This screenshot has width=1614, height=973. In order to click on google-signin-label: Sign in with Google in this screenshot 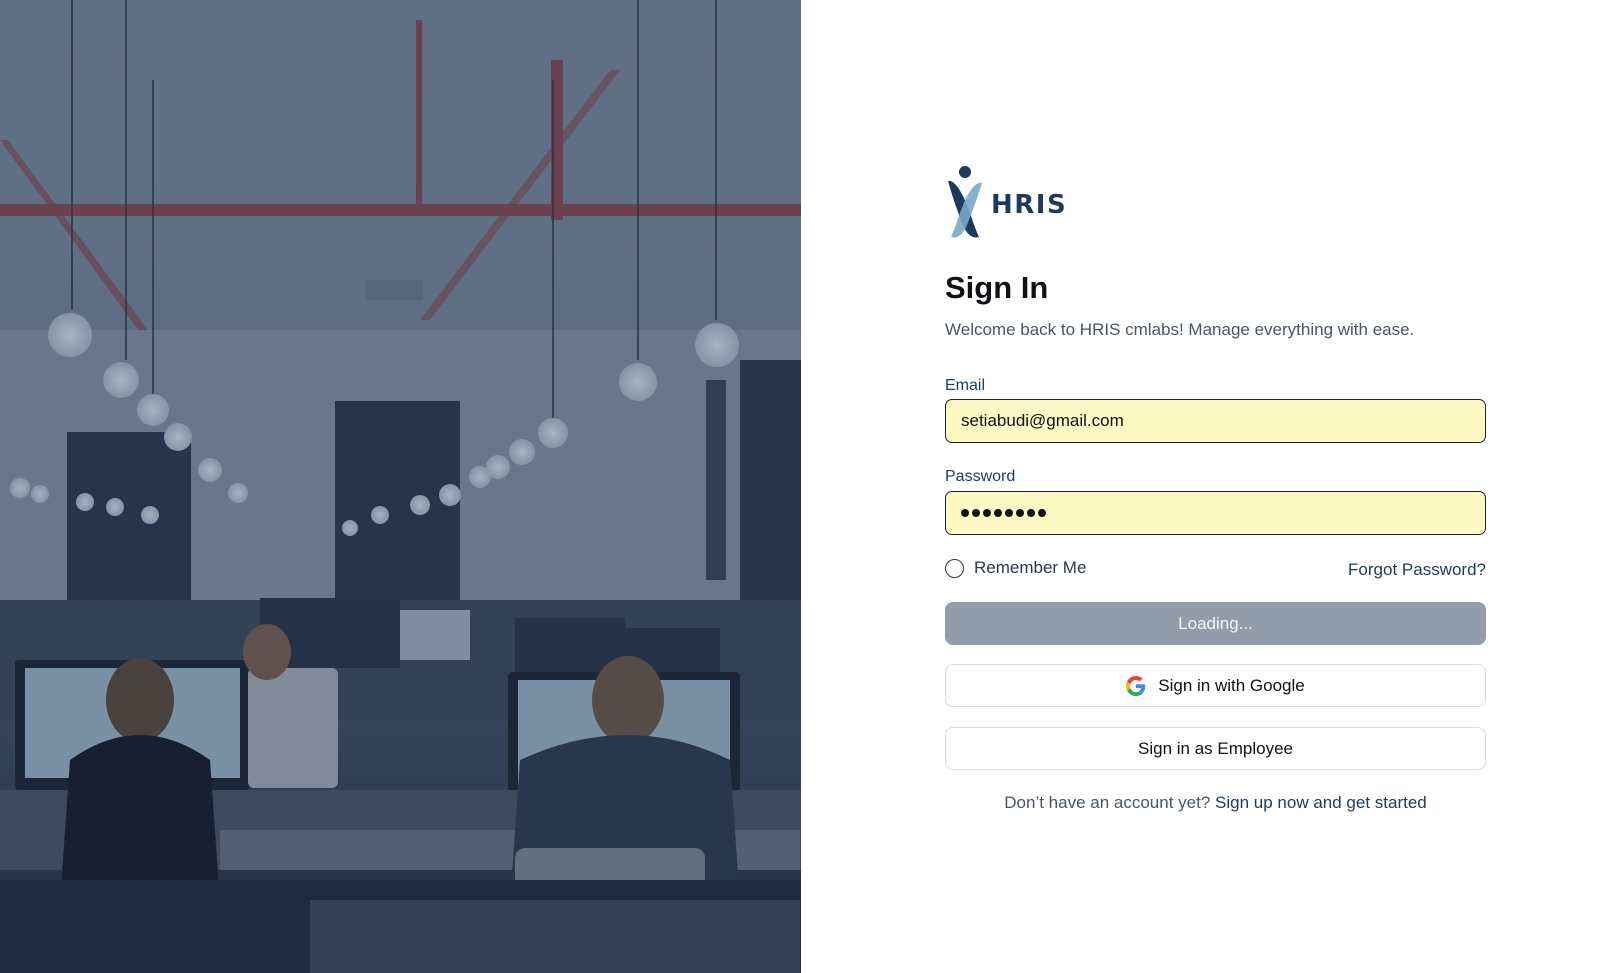, I will do `click(1231, 685)`.